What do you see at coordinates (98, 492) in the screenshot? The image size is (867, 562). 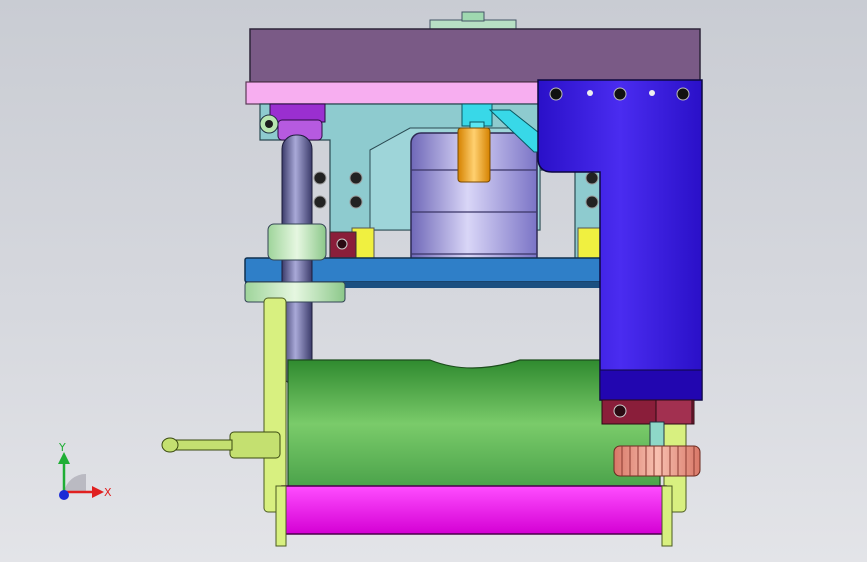 I see `x-axis-arrow` at bounding box center [98, 492].